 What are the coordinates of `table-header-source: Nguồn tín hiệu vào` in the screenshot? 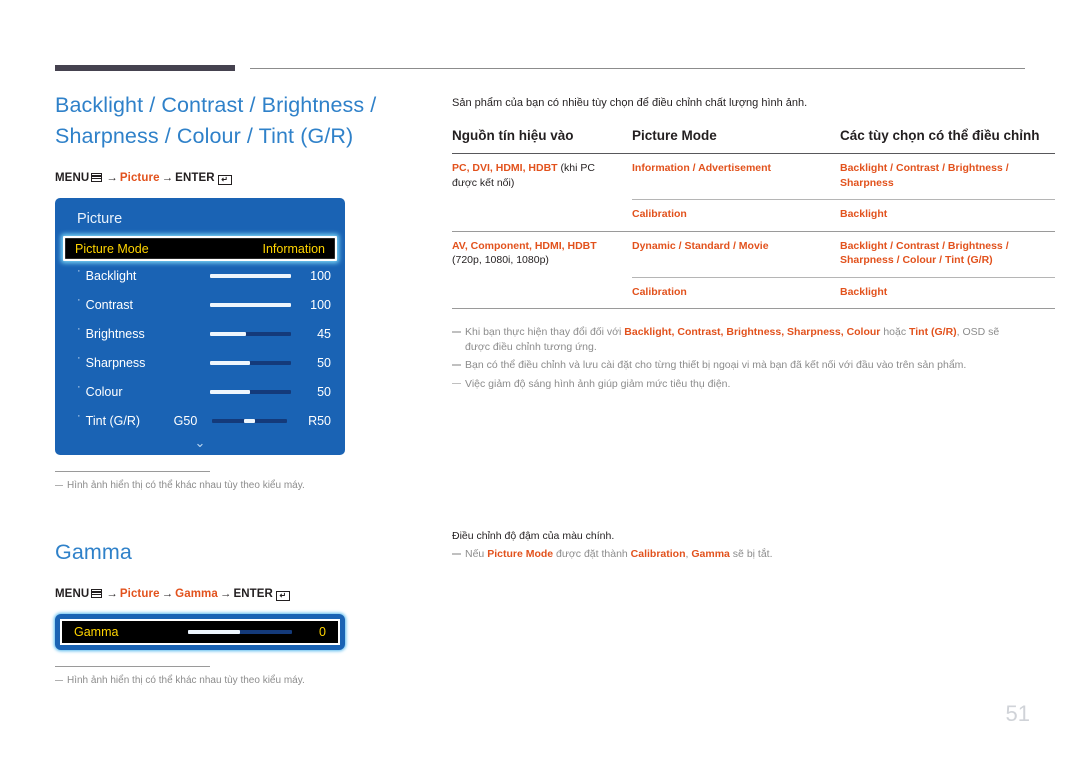 It's located at (513, 135).